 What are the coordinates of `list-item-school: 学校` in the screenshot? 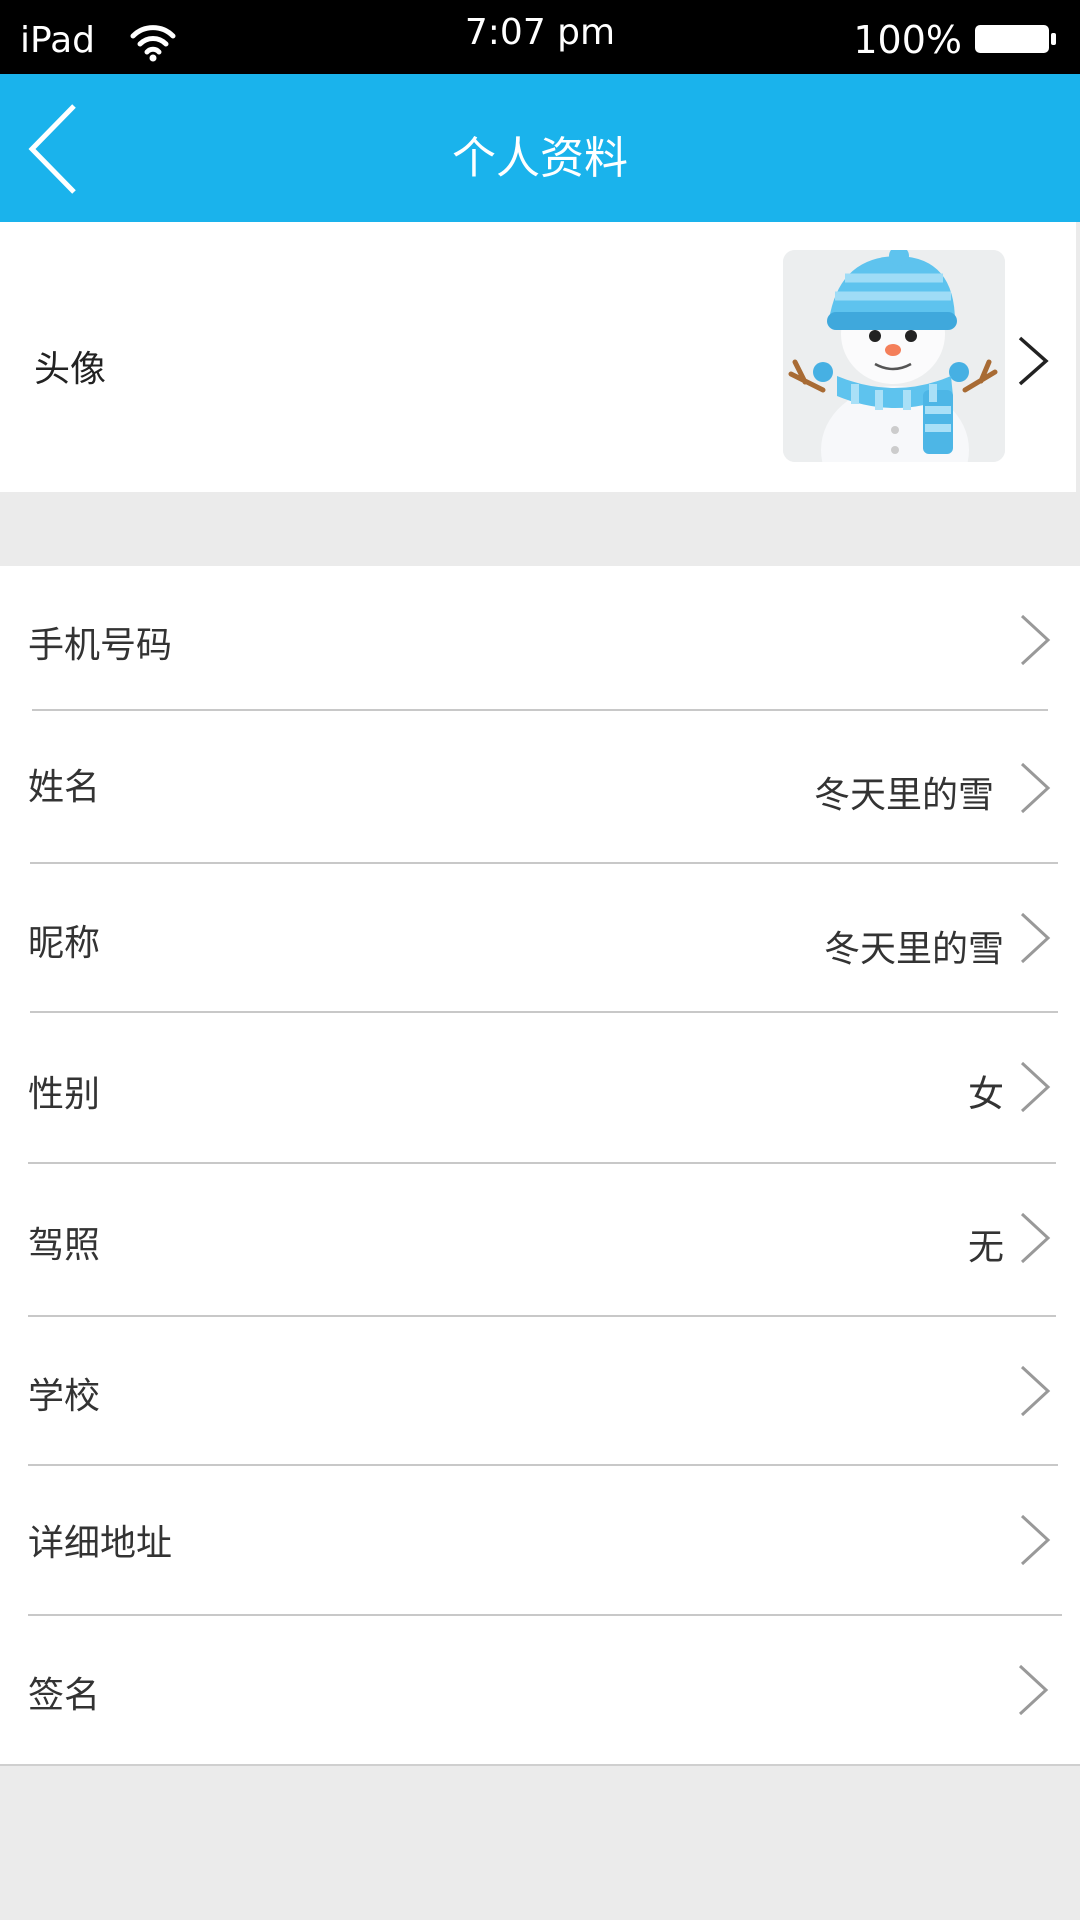 It's located at (540, 1391).